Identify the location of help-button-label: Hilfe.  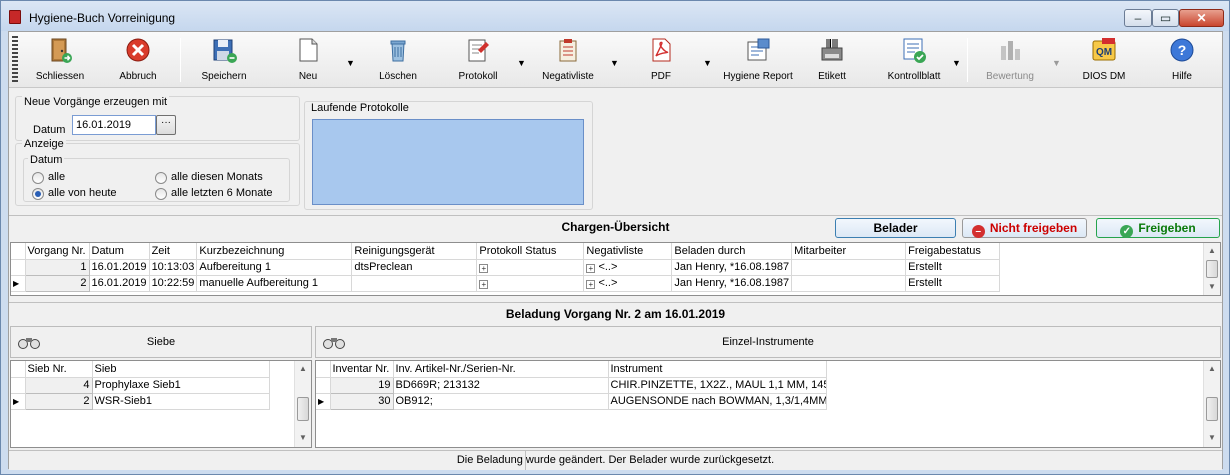
(1181, 76).